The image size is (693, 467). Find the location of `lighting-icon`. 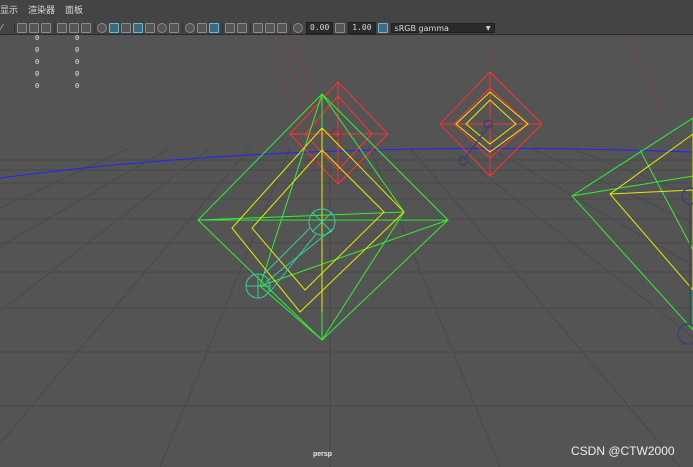

lighting-icon is located at coordinates (162, 28).